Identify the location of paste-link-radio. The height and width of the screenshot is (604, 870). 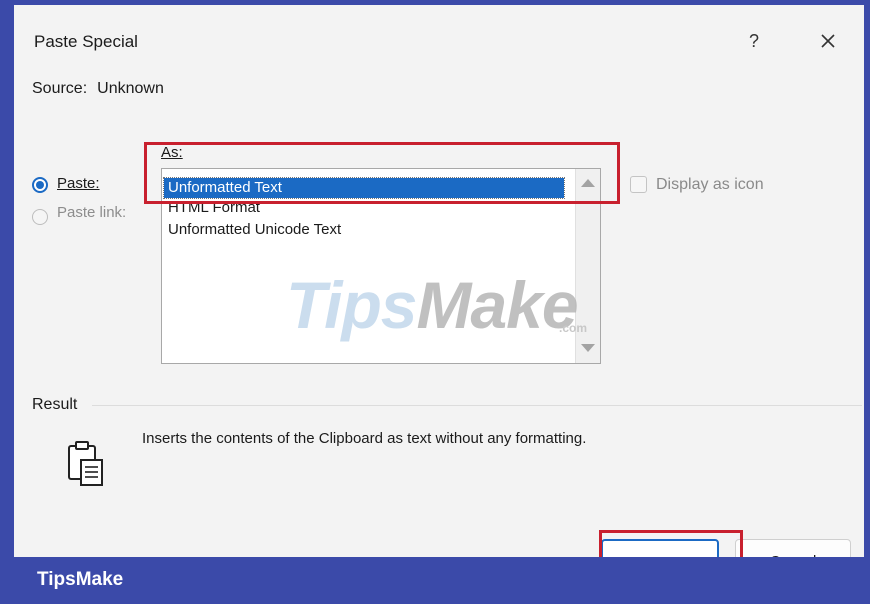
(40, 217).